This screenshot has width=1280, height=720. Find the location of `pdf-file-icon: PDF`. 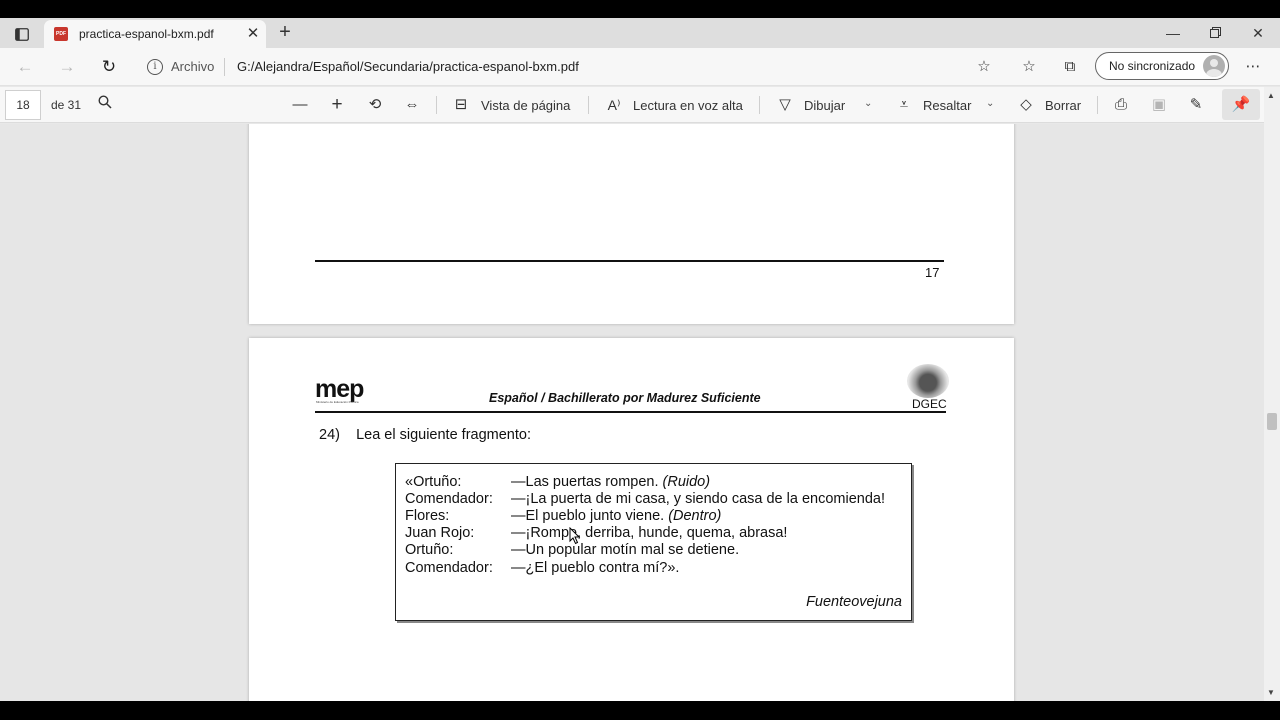

pdf-file-icon: PDF is located at coordinates (61, 34).